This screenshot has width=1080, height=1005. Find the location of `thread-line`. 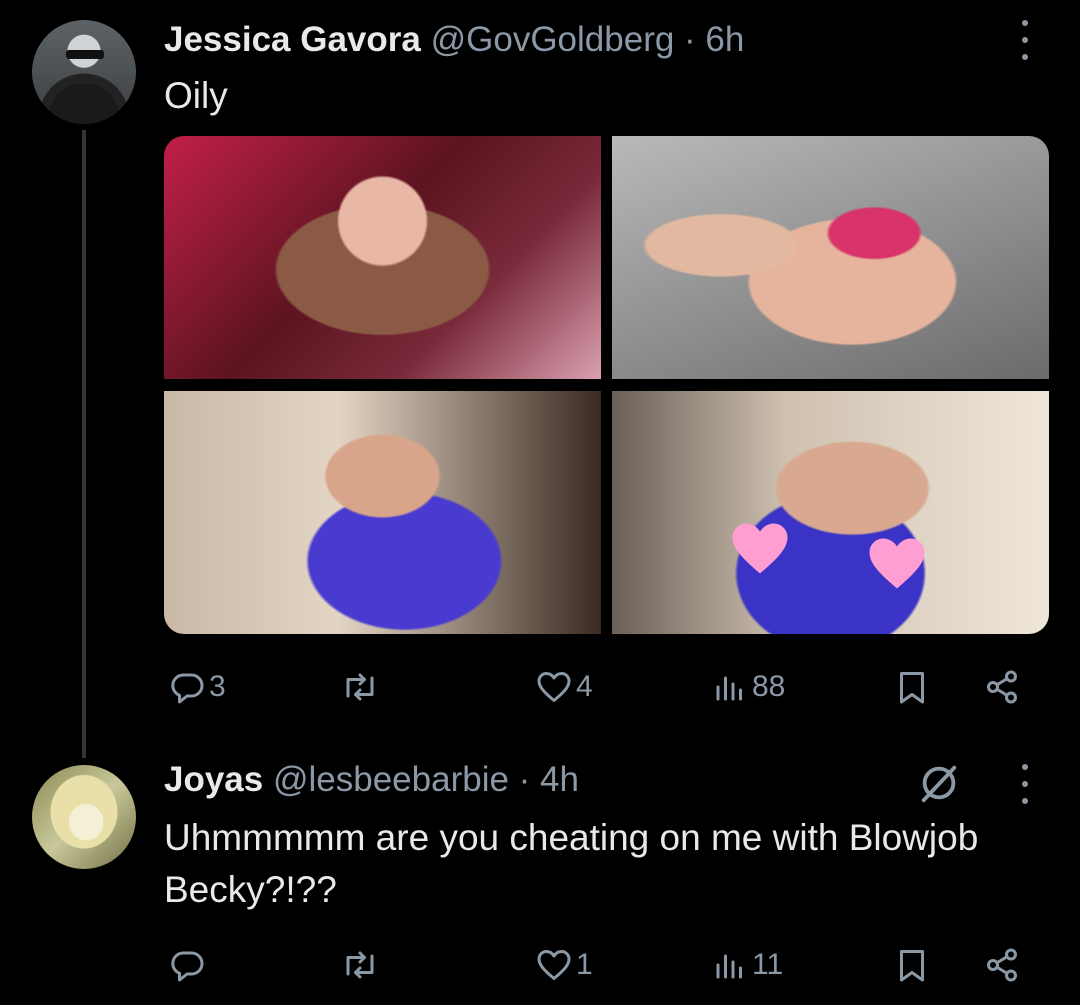

thread-line is located at coordinates (84, 444).